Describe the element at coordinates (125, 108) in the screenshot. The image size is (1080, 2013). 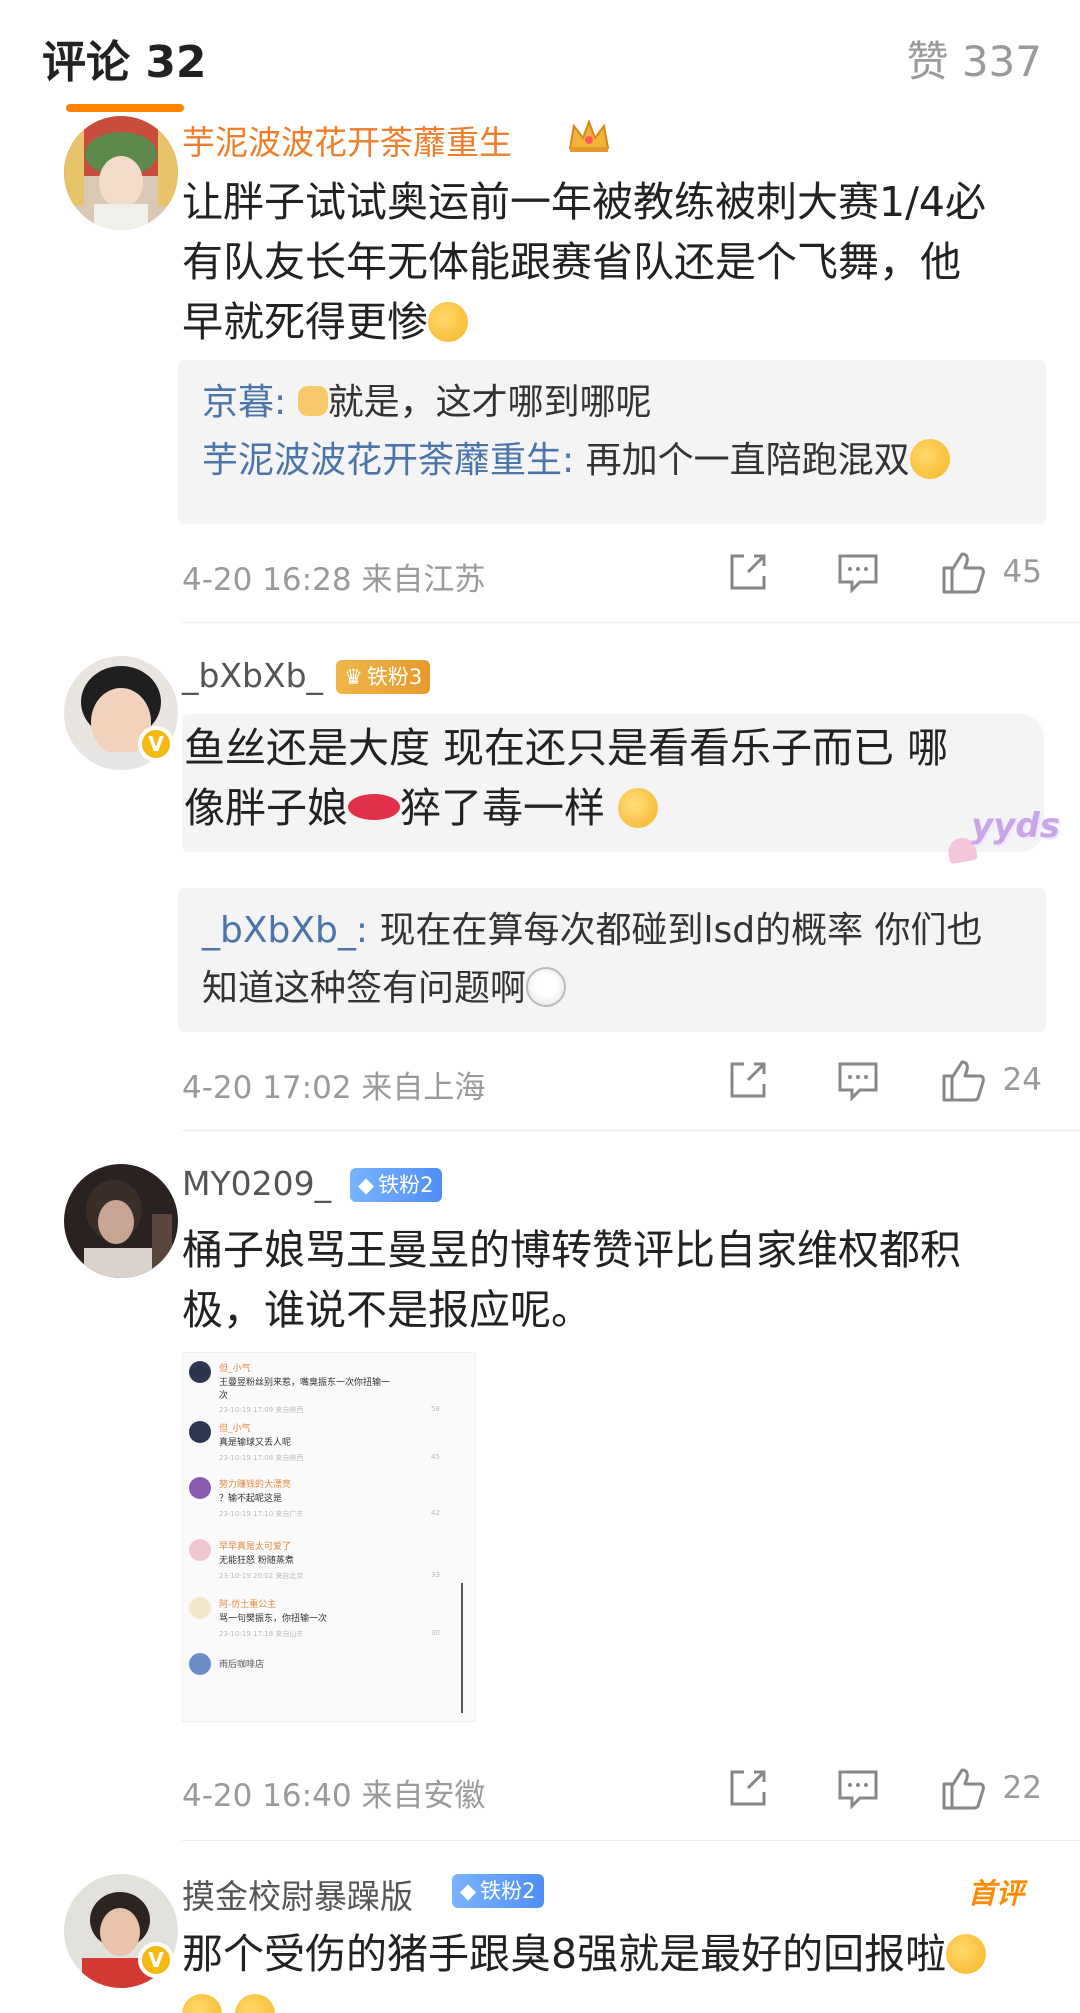
I see `active-tab-indicator` at that location.